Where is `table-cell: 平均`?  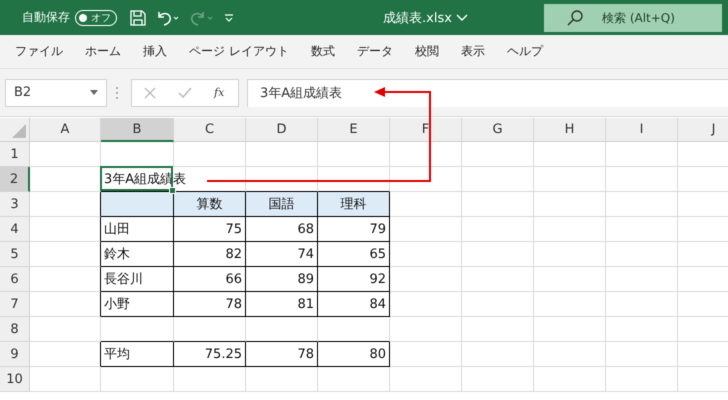
table-cell: 平均 is located at coordinates (137, 354).